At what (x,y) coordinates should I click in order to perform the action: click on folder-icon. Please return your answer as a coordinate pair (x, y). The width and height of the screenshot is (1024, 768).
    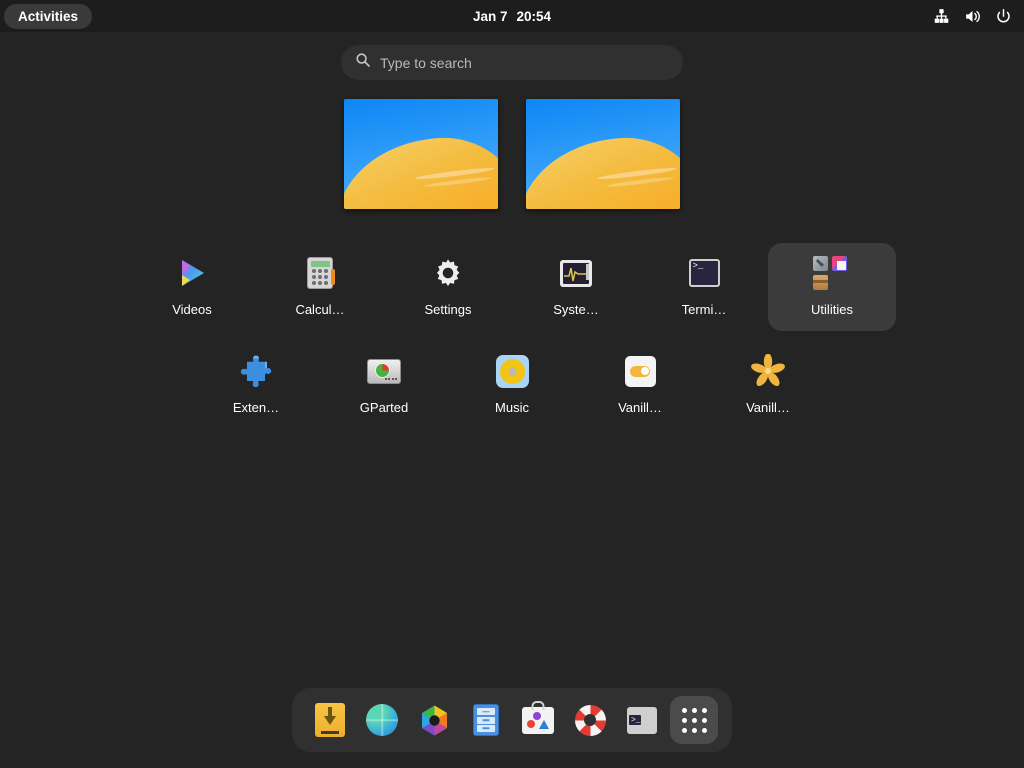
    Looking at the image, I should click on (832, 273).